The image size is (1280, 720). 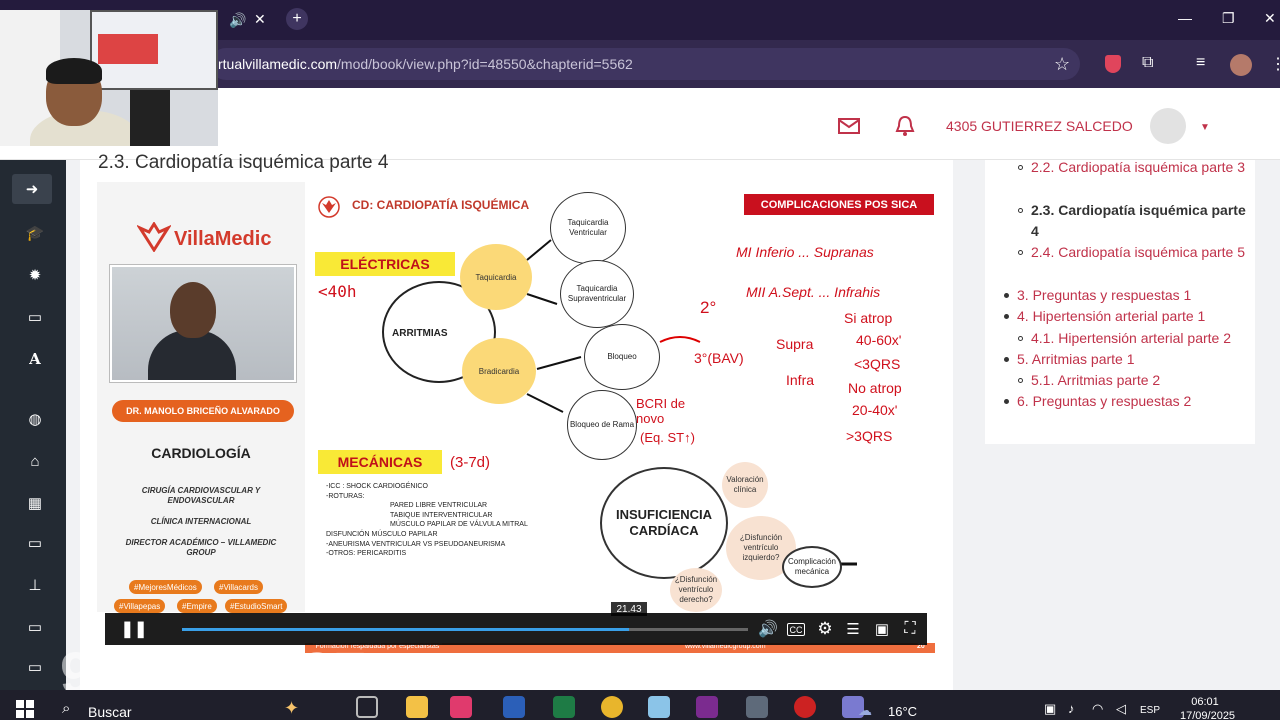 I want to click on url-domain: rtualvillamedic.com, so click(x=278, y=64).